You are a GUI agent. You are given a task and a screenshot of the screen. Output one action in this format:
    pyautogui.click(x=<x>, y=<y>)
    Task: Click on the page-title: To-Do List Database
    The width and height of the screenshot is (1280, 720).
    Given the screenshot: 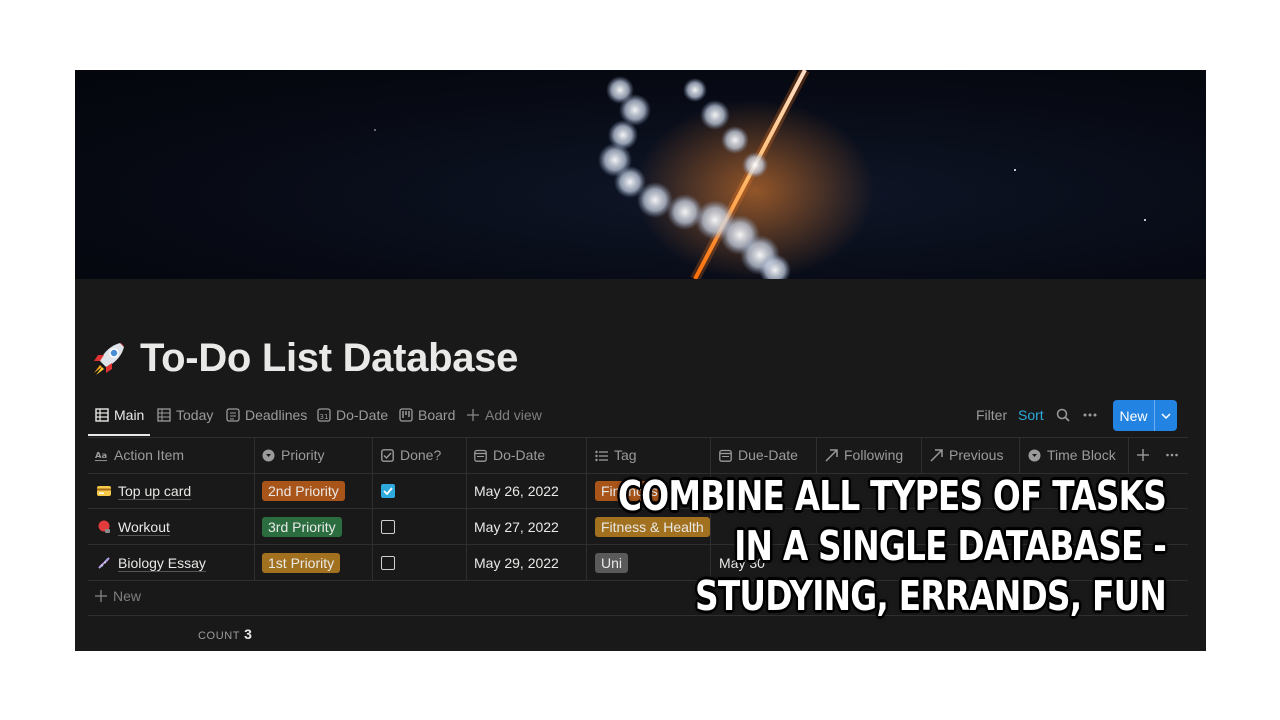 What is the action you would take?
    pyautogui.click(x=329, y=357)
    